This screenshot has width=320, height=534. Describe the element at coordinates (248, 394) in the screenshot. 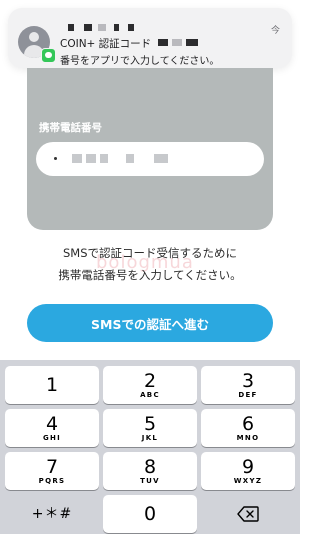

I see `key-letters: DEF` at that location.